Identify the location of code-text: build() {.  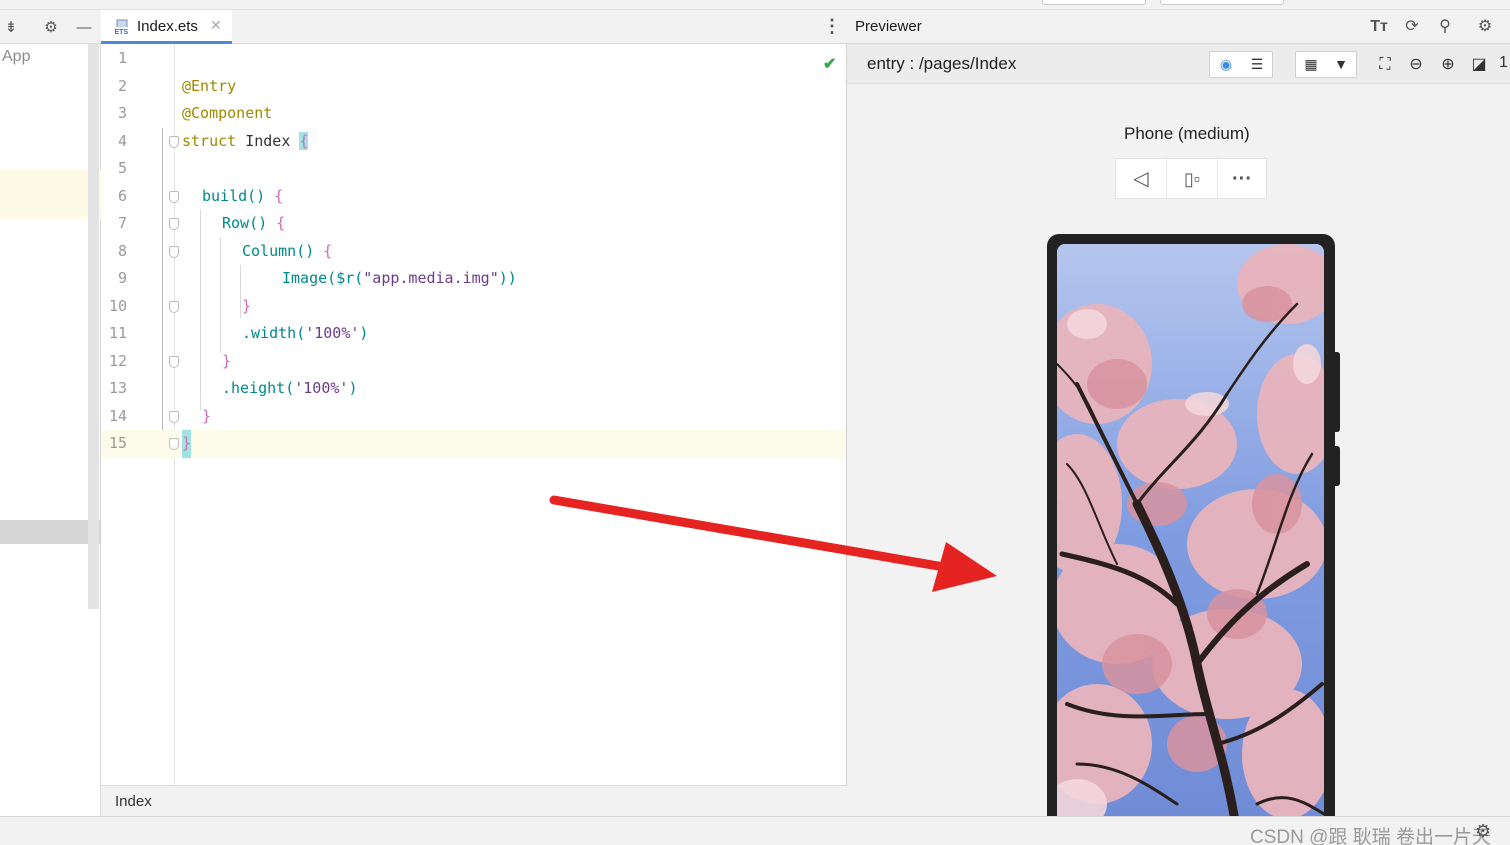
(242, 197).